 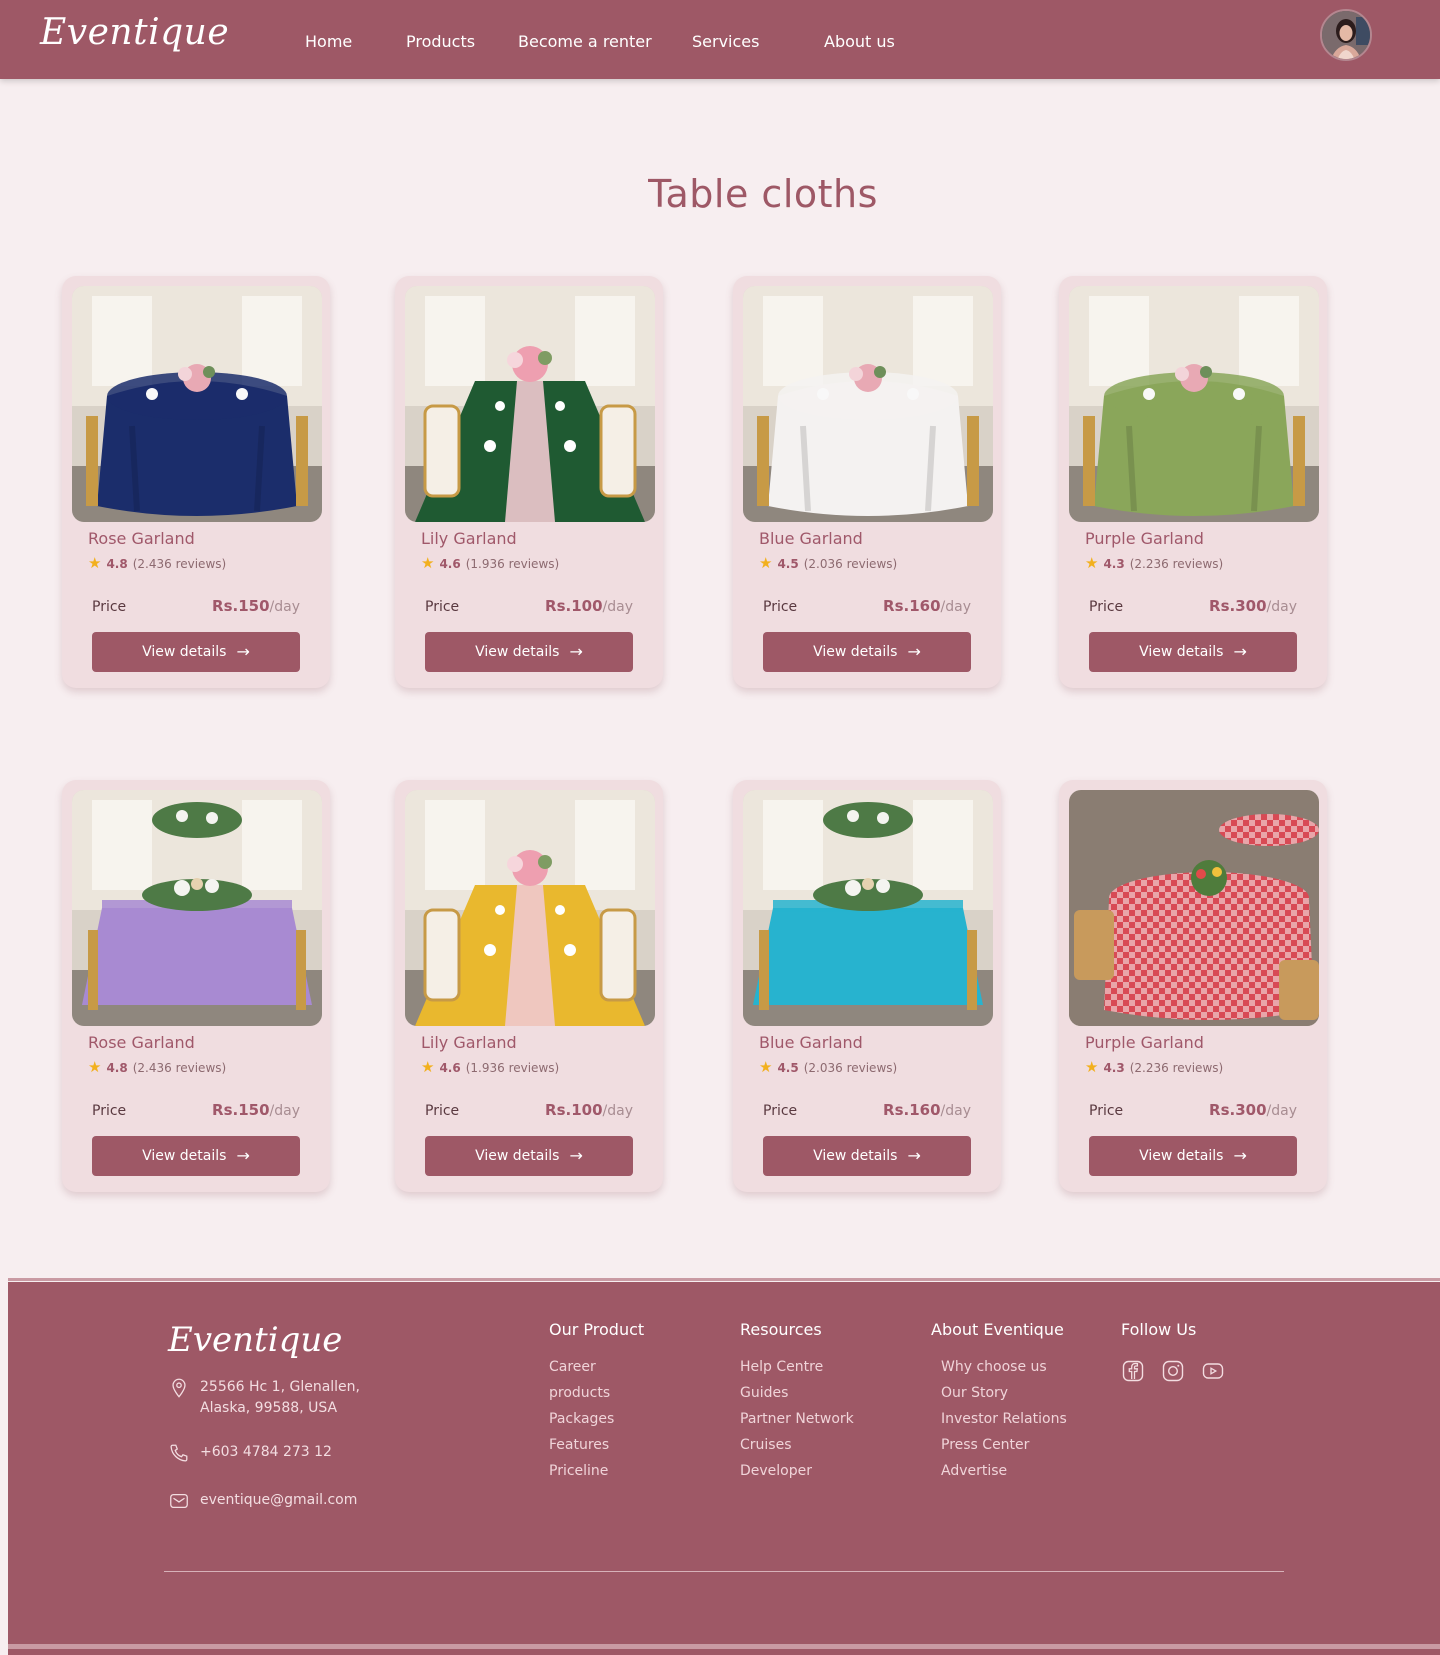 What do you see at coordinates (781, 1329) in the screenshot?
I see `footer-heading: Resources` at bounding box center [781, 1329].